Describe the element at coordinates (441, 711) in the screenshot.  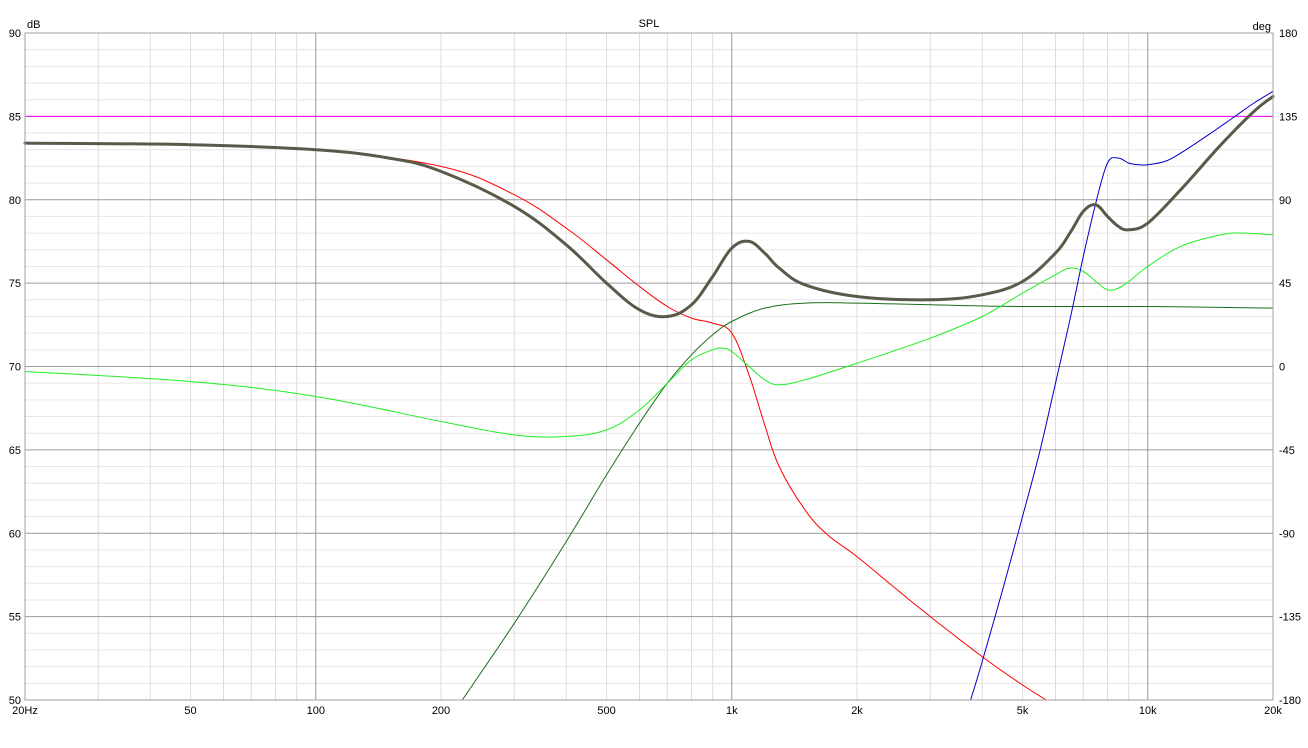
I see `x-tick-label: 200` at that location.